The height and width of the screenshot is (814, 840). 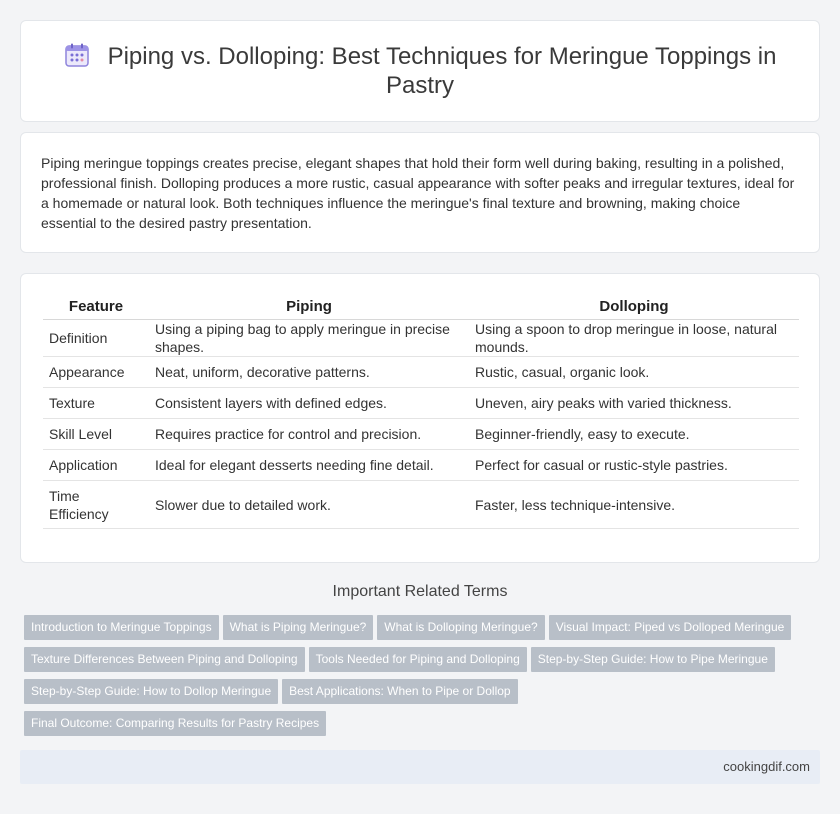 I want to click on header-piping: Piping, so click(x=309, y=306).